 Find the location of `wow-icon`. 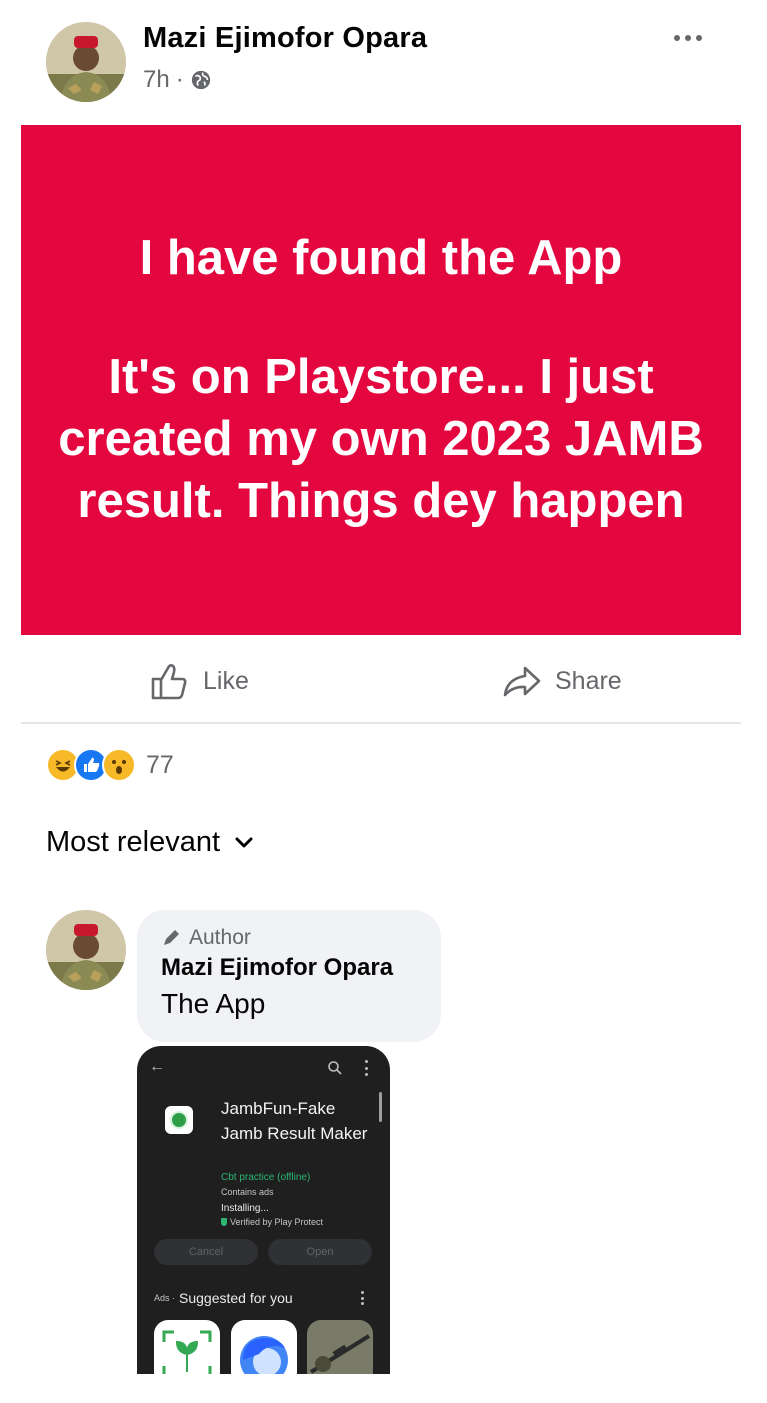

wow-icon is located at coordinates (119, 765).